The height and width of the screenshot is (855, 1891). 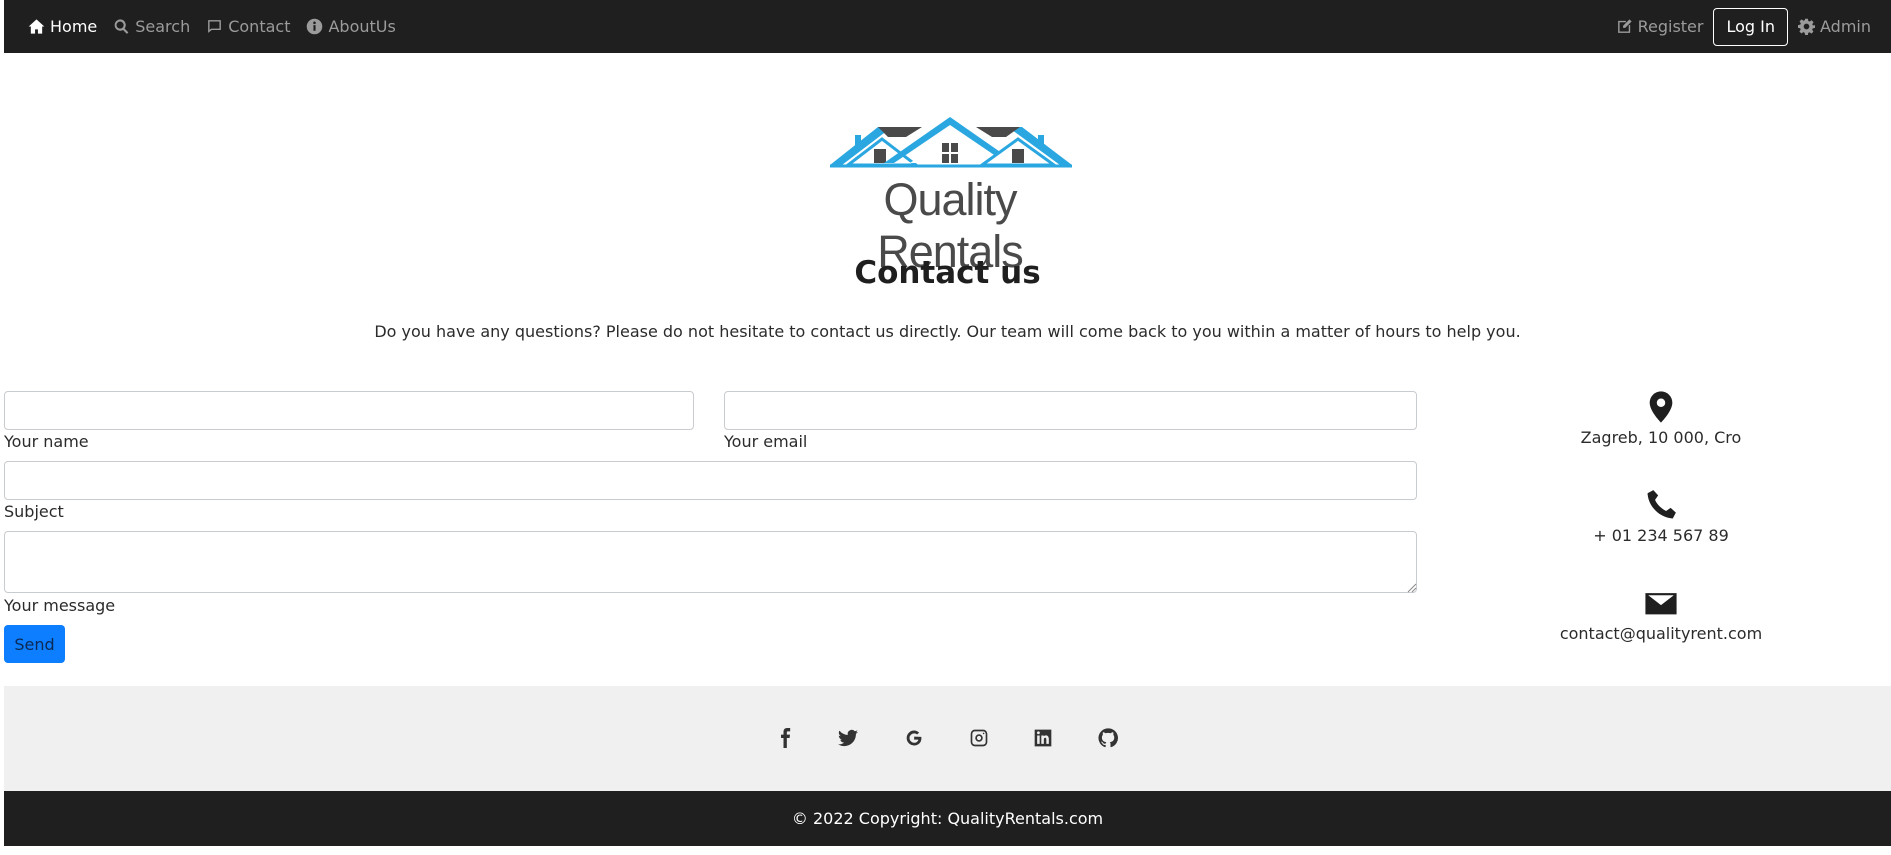 I want to click on nav-aboutus: AboutUs, so click(x=351, y=26).